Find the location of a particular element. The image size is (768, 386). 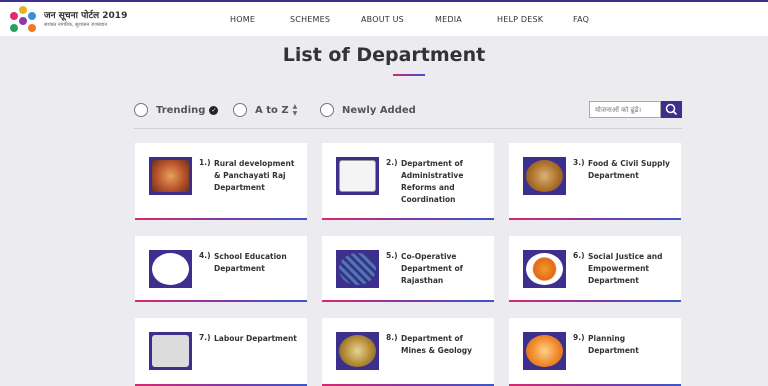

department-card-school-education: 4.) School Education Department is located at coordinates (221, 269).